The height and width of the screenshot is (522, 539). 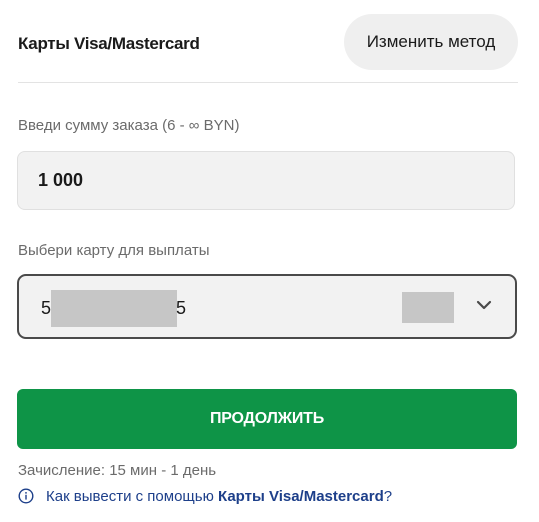 What do you see at coordinates (301, 496) in the screenshot?
I see `help-link-method: Карты Visa/Mastercard` at bounding box center [301, 496].